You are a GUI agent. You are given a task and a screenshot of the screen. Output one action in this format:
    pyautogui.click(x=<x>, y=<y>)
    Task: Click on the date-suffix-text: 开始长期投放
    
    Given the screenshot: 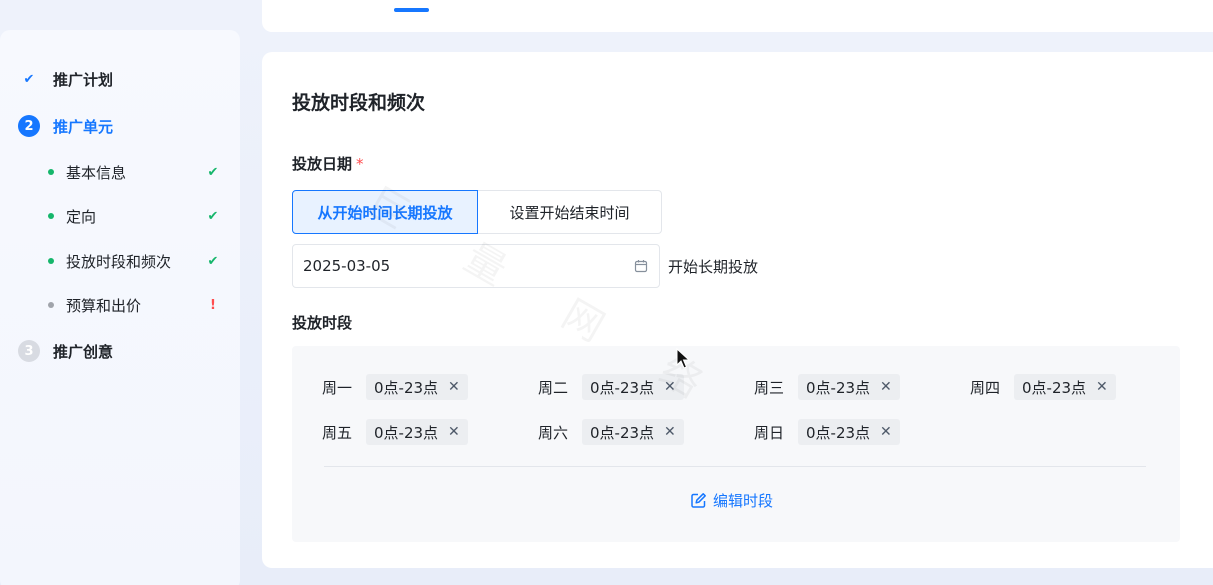 What is the action you would take?
    pyautogui.click(x=713, y=267)
    